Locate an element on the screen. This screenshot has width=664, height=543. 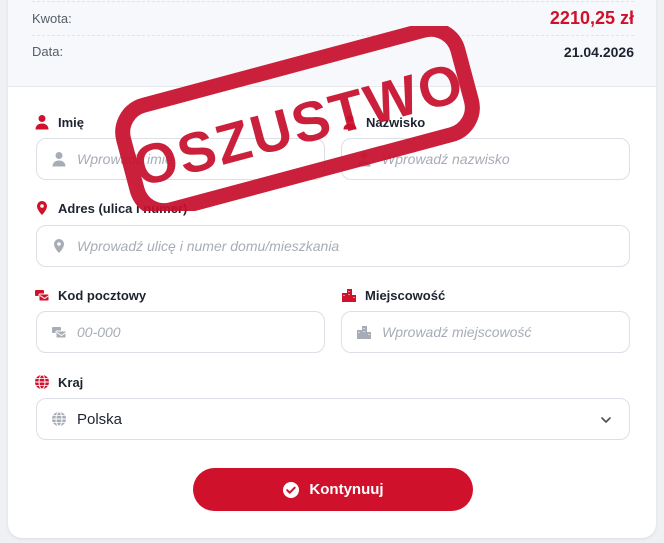
address-placeholder: Wprowadź ulicę i numer domu/mieszkania is located at coordinates (208, 246).